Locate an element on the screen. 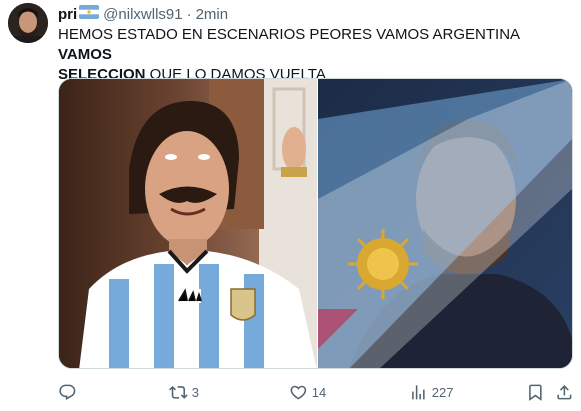 This screenshot has width=581, height=411. argentina-flag-icon is located at coordinates (89, 14).